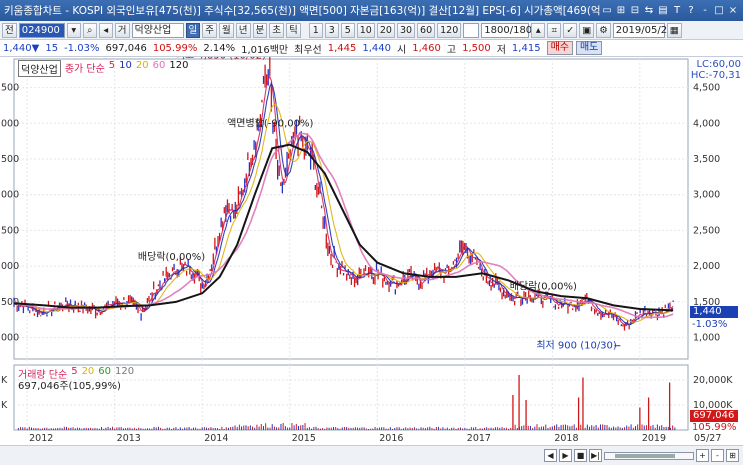  I want to click on stock-code-input: 024900, so click(41, 30).